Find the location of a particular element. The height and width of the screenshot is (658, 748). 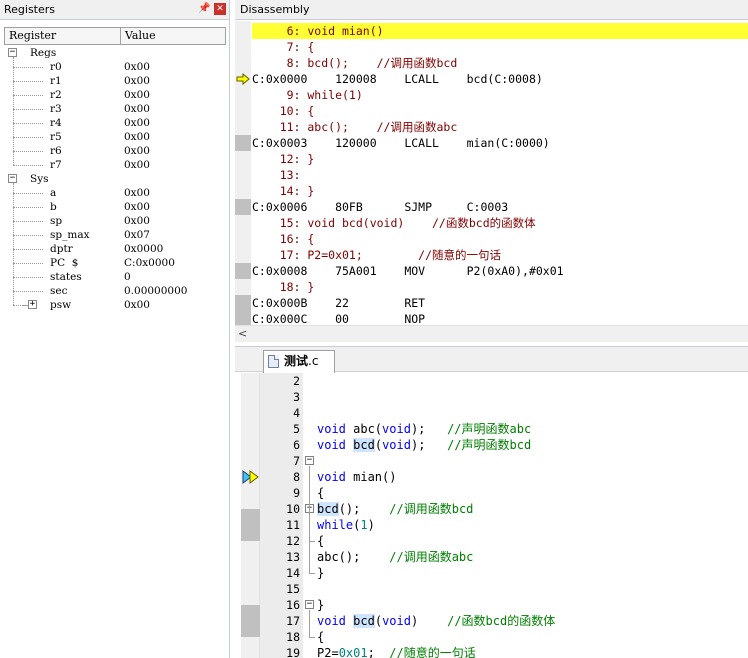

disassembly-source-line: 8: bcd(); //调用函数bcd is located at coordinates (500, 63).